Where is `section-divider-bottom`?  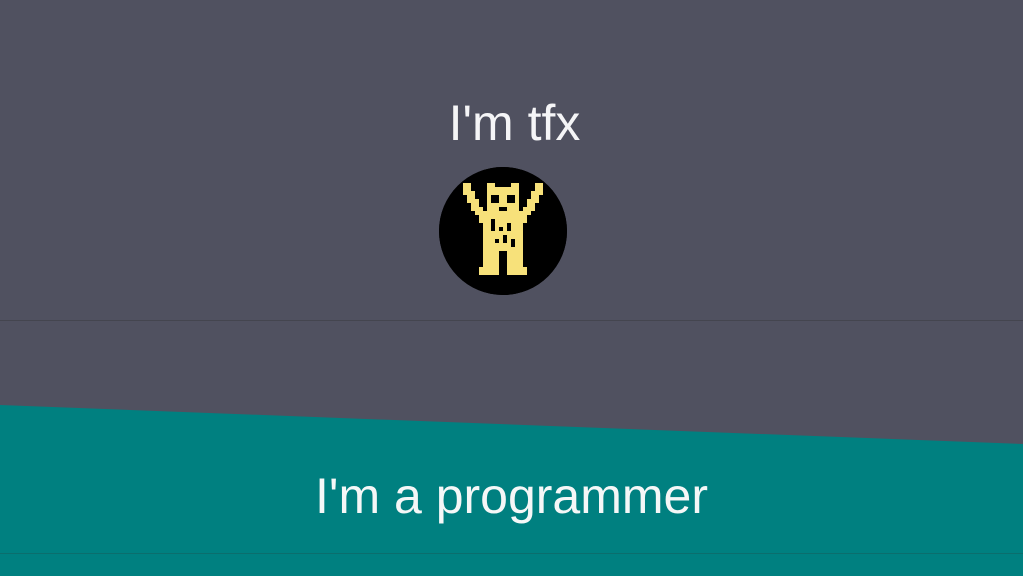 section-divider-bottom is located at coordinates (511, 553).